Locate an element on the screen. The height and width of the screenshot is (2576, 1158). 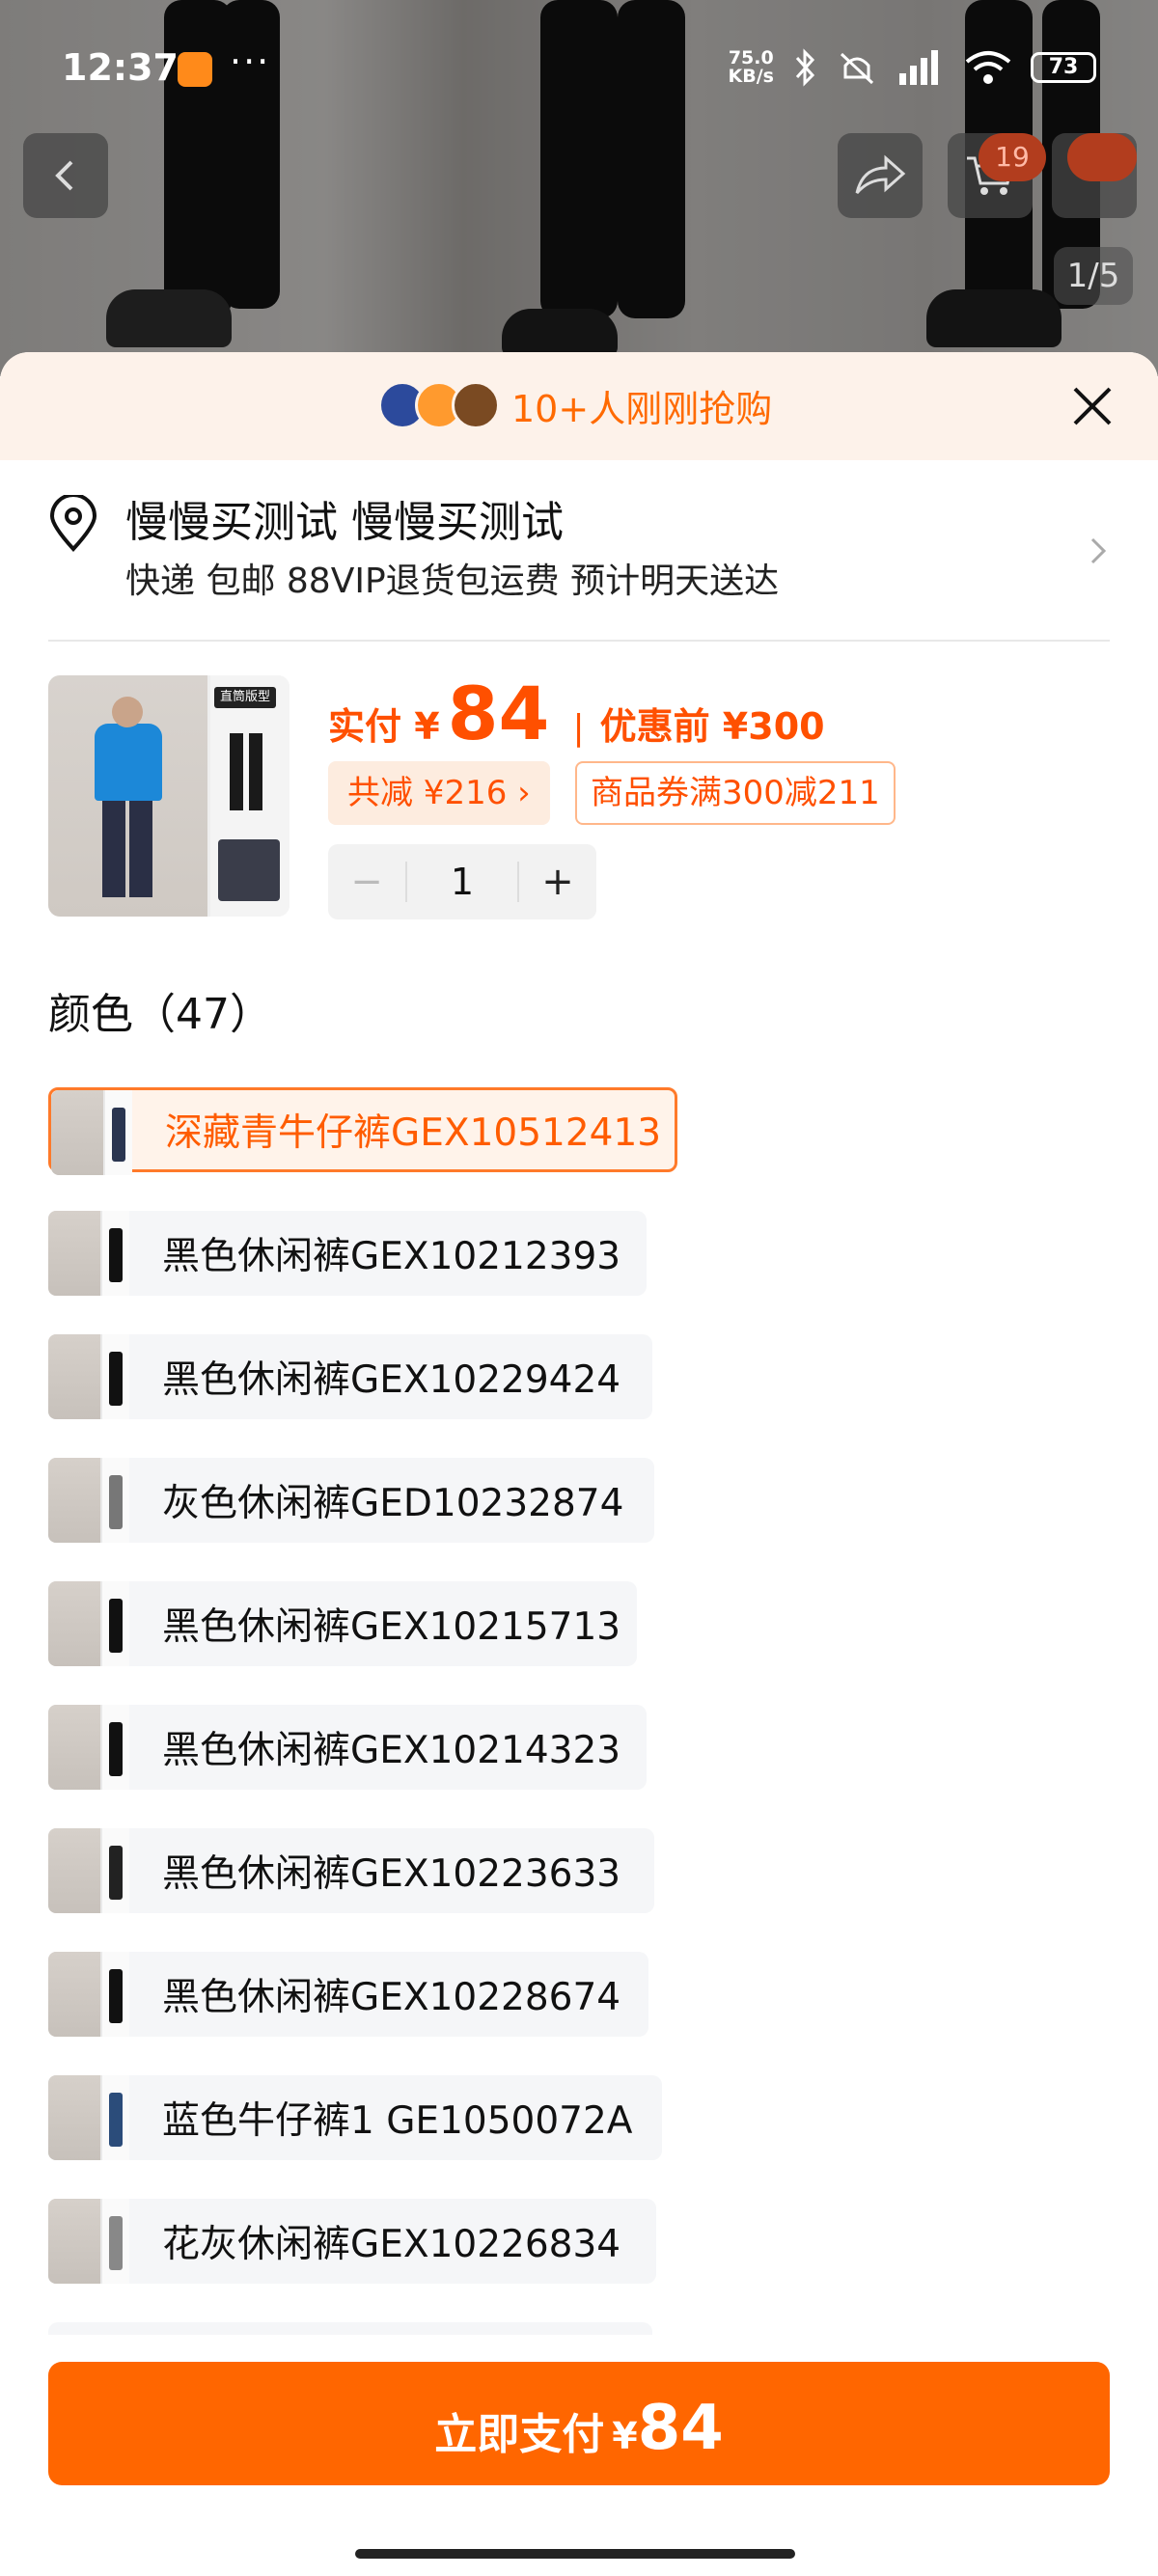
bottom-bar: 立即支付 ¥ 84 is located at coordinates (579, 2456).